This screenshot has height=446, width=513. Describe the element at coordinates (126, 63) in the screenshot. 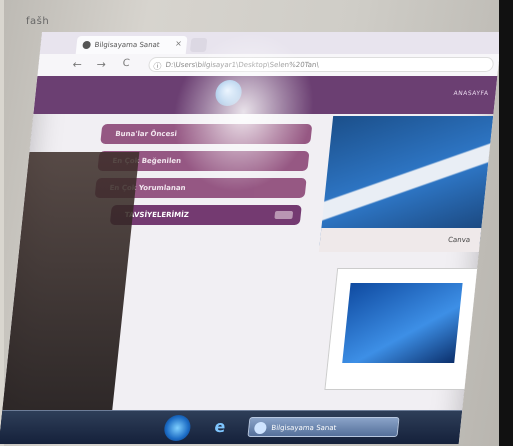

I see `reload-icon: C` at that location.